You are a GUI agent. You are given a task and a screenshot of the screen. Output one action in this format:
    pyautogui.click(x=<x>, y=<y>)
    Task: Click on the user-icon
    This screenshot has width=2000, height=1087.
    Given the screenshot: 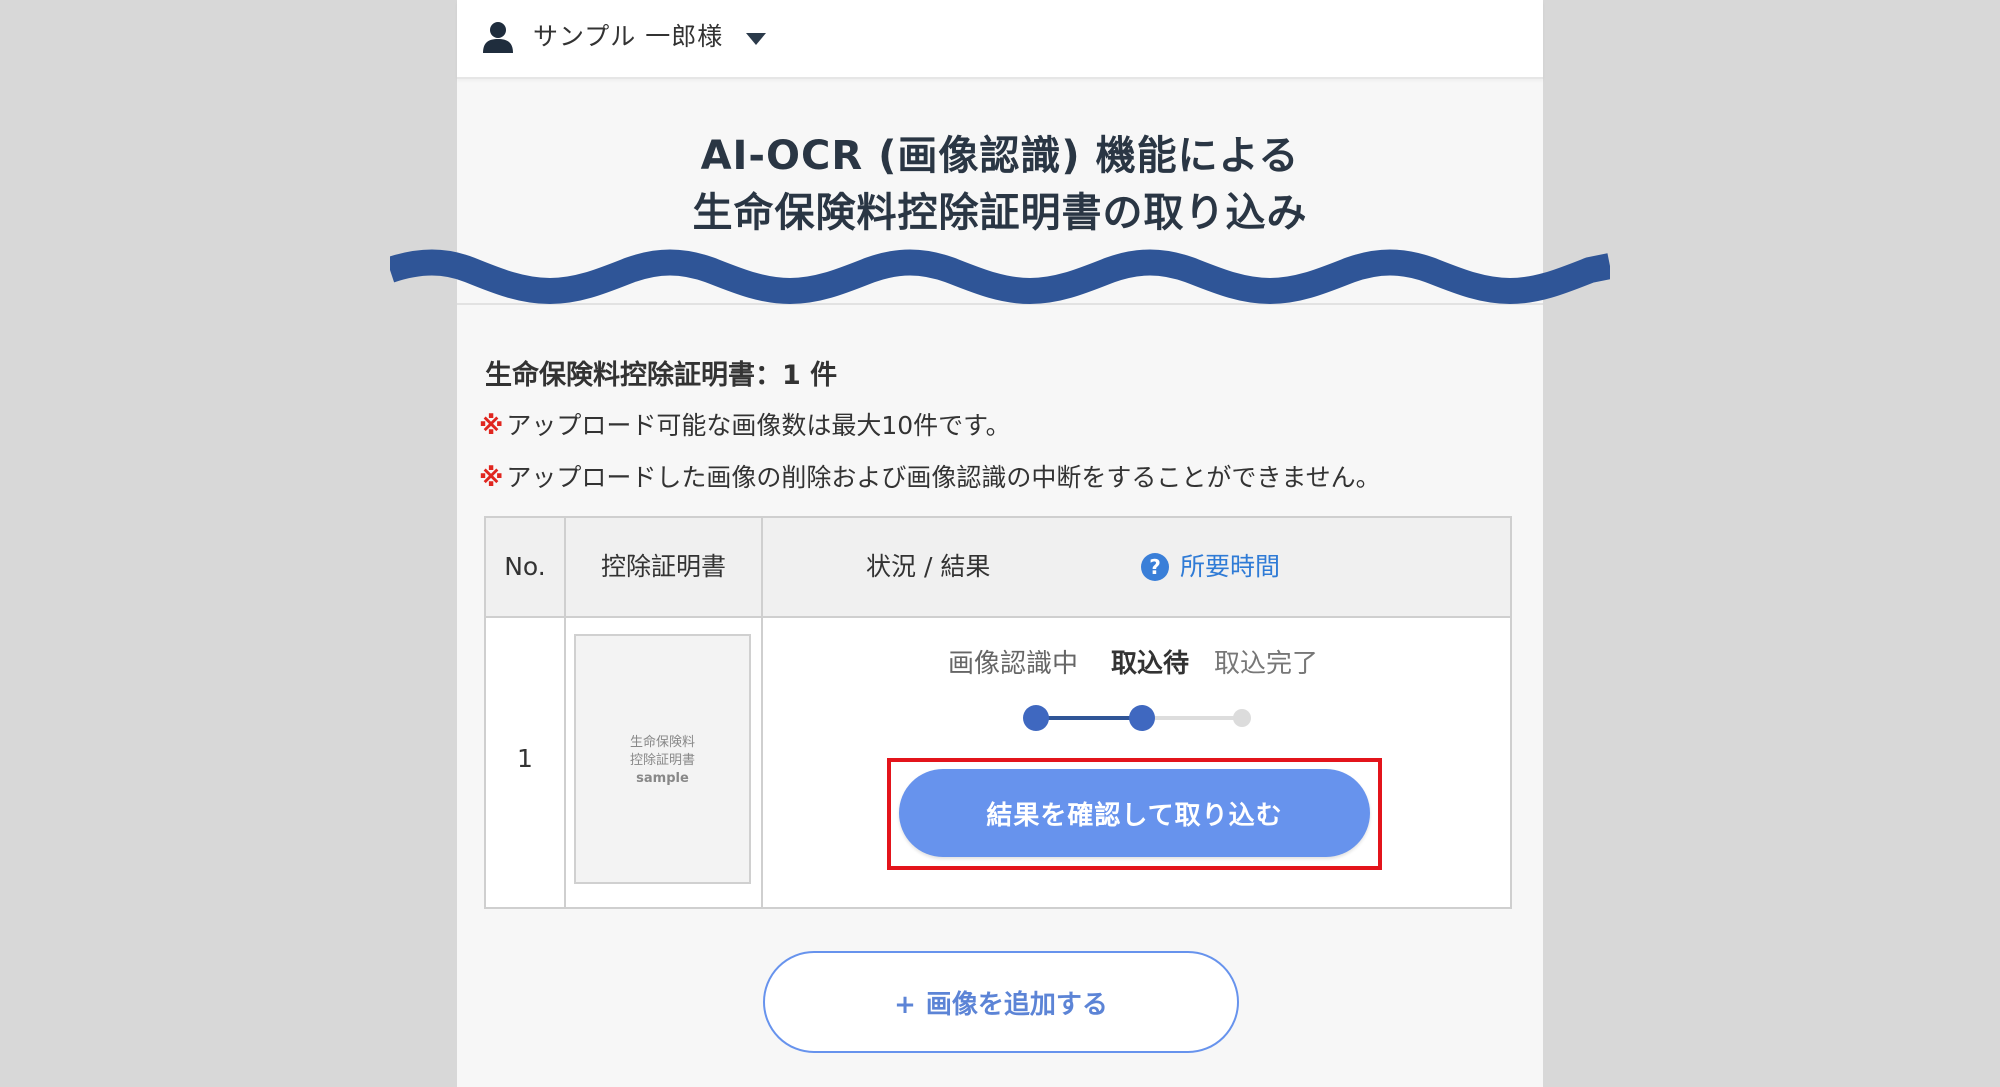 What is the action you would take?
    pyautogui.click(x=498, y=37)
    